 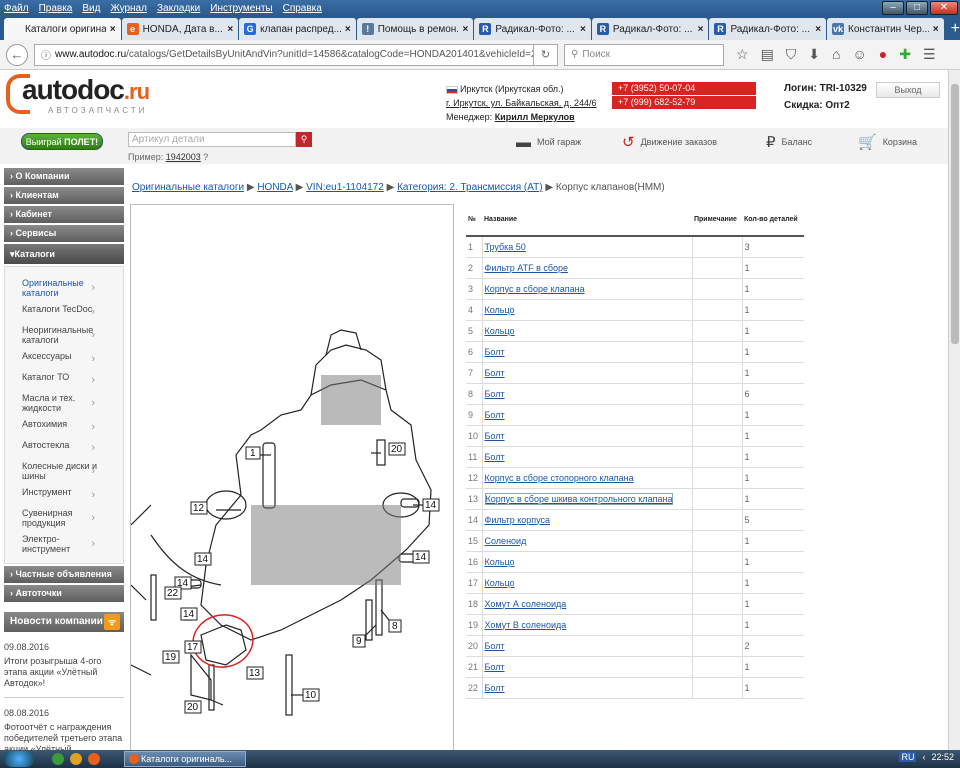 I want to click on browser-tab: e HONDA, Дата в... ×, so click(x=180, y=29).